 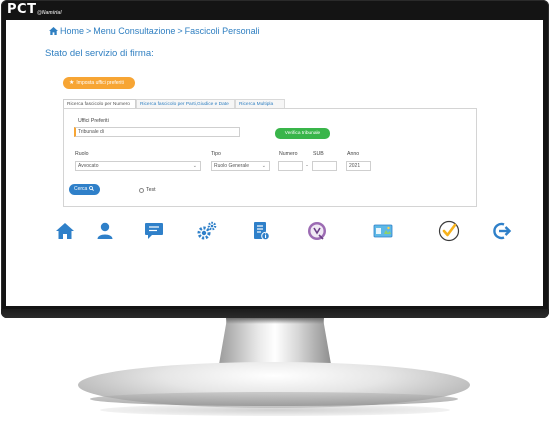 I want to click on tipo-value: Ruolo Generale, so click(x=232, y=166).